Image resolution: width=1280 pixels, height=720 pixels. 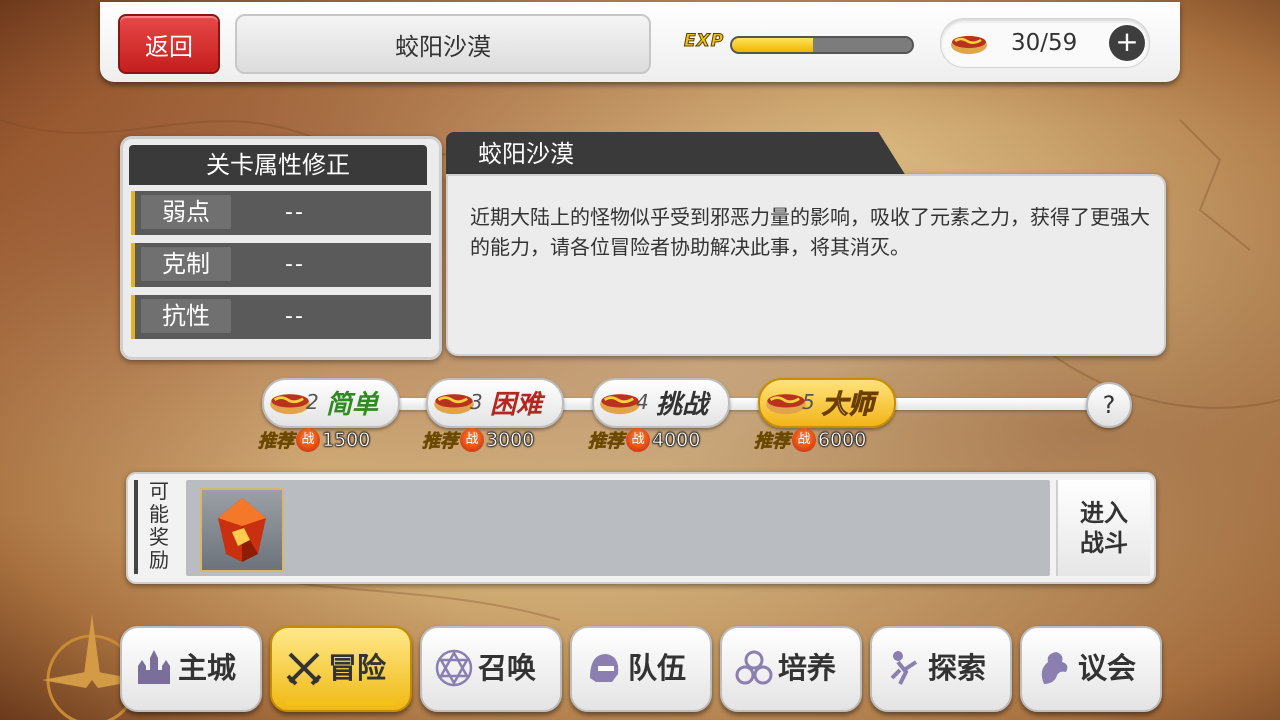 I want to click on exp-bar: EXP, so click(x=798, y=42).